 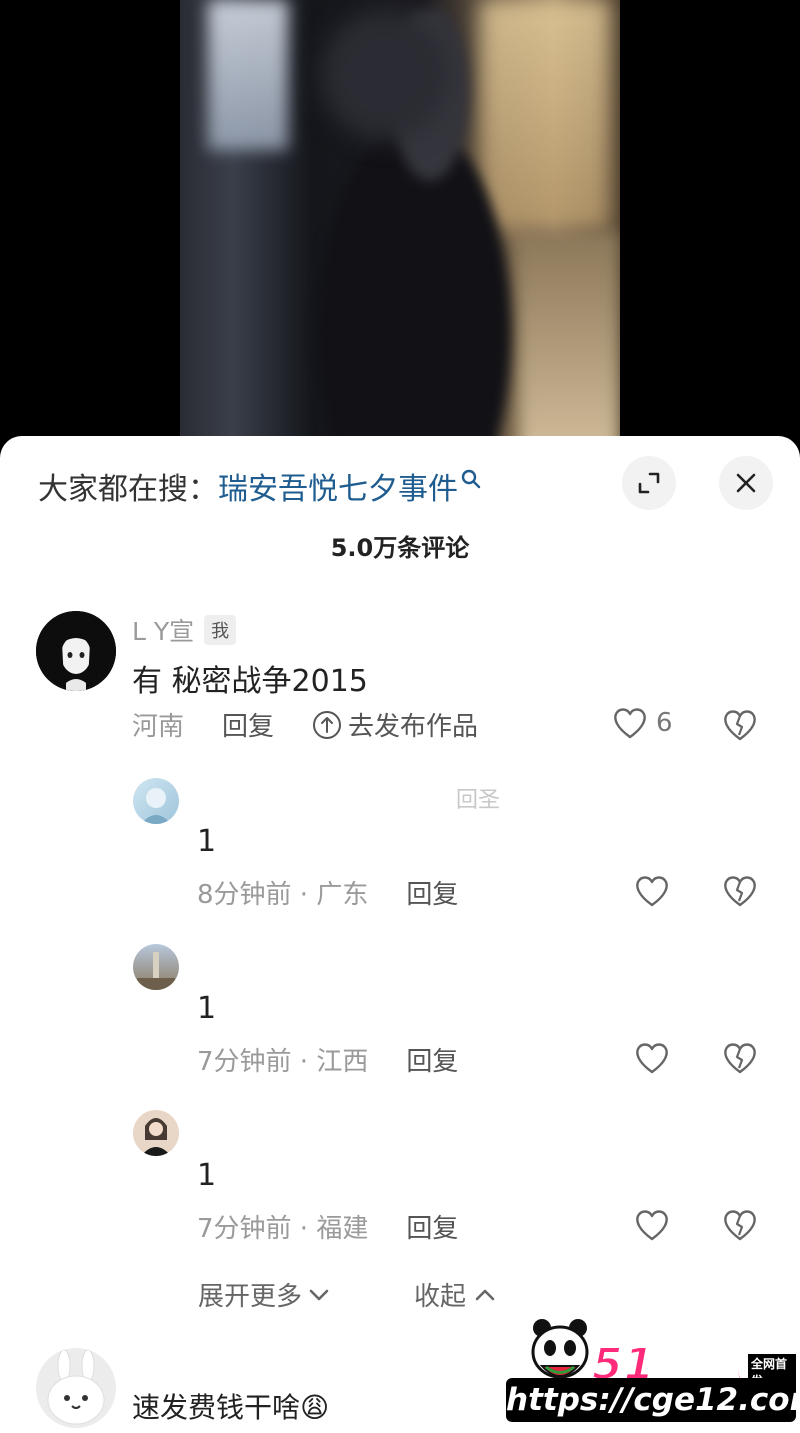 What do you see at coordinates (485, 1294) in the screenshot?
I see `chevron-up-icon` at bounding box center [485, 1294].